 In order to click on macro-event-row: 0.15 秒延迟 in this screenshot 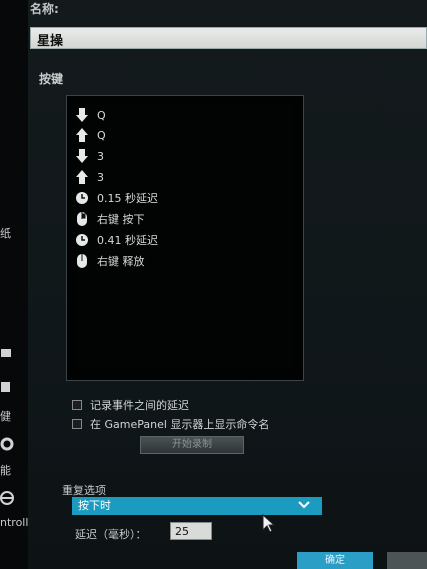, I will do `click(116, 198)`.